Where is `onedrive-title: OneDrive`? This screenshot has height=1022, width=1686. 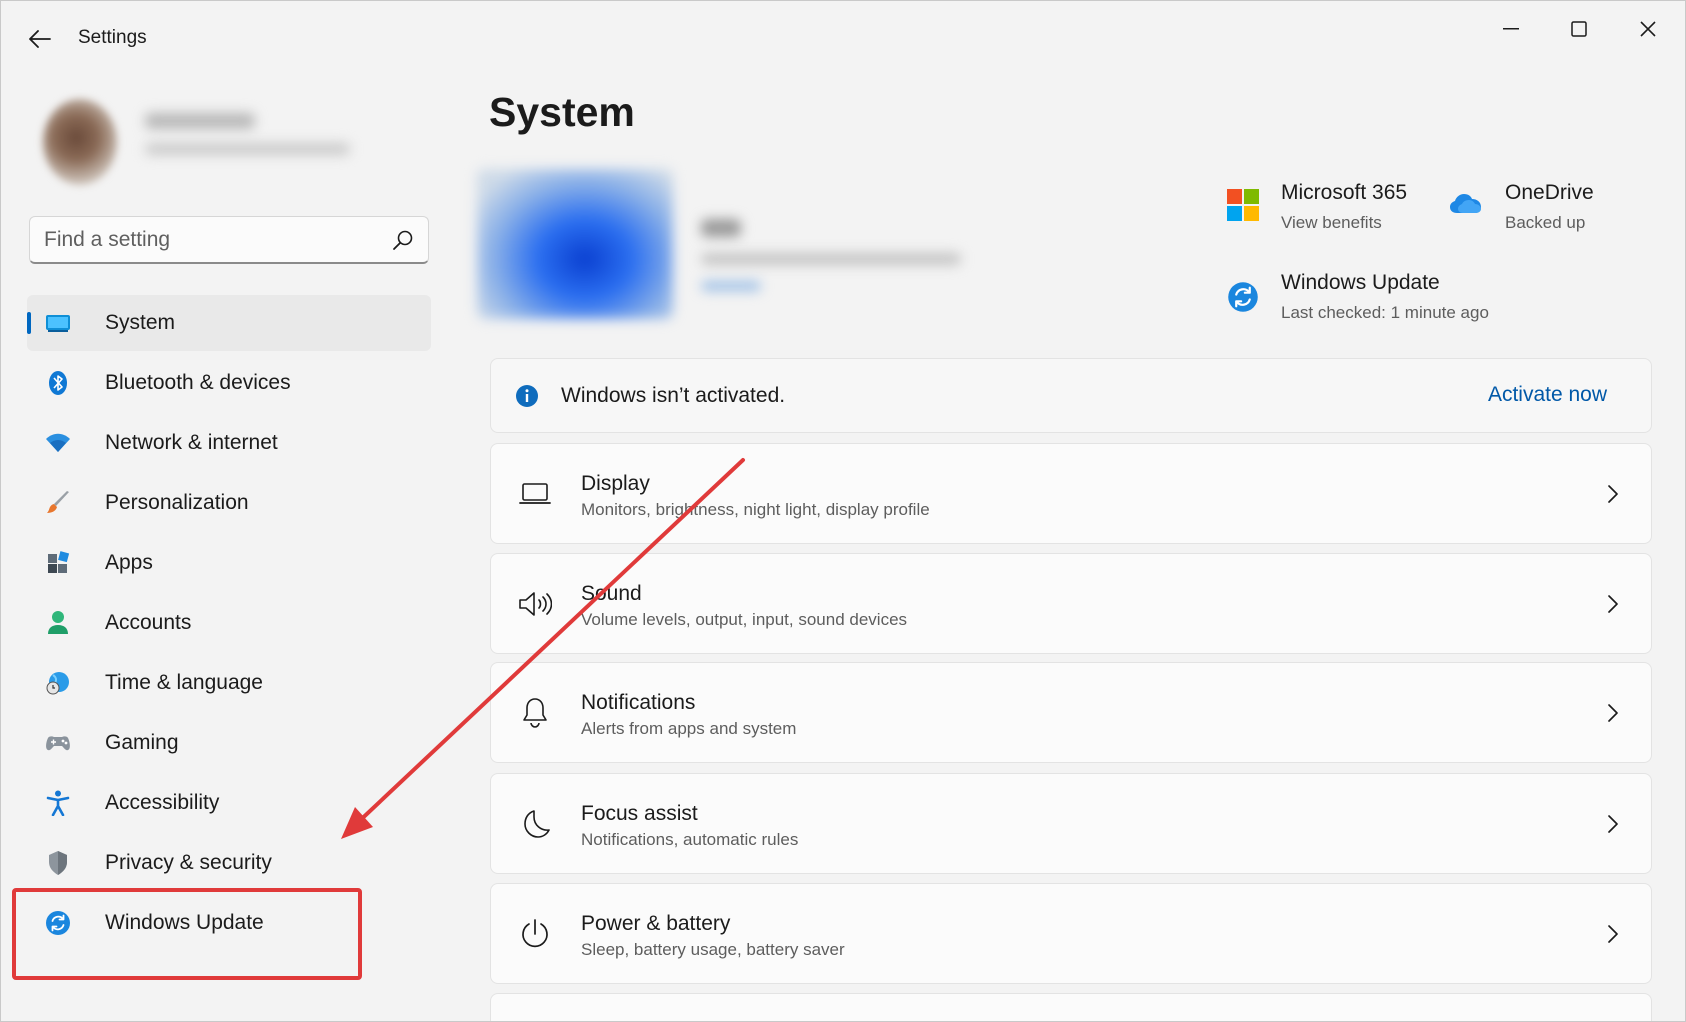
onedrive-title: OneDrive is located at coordinates (1549, 192).